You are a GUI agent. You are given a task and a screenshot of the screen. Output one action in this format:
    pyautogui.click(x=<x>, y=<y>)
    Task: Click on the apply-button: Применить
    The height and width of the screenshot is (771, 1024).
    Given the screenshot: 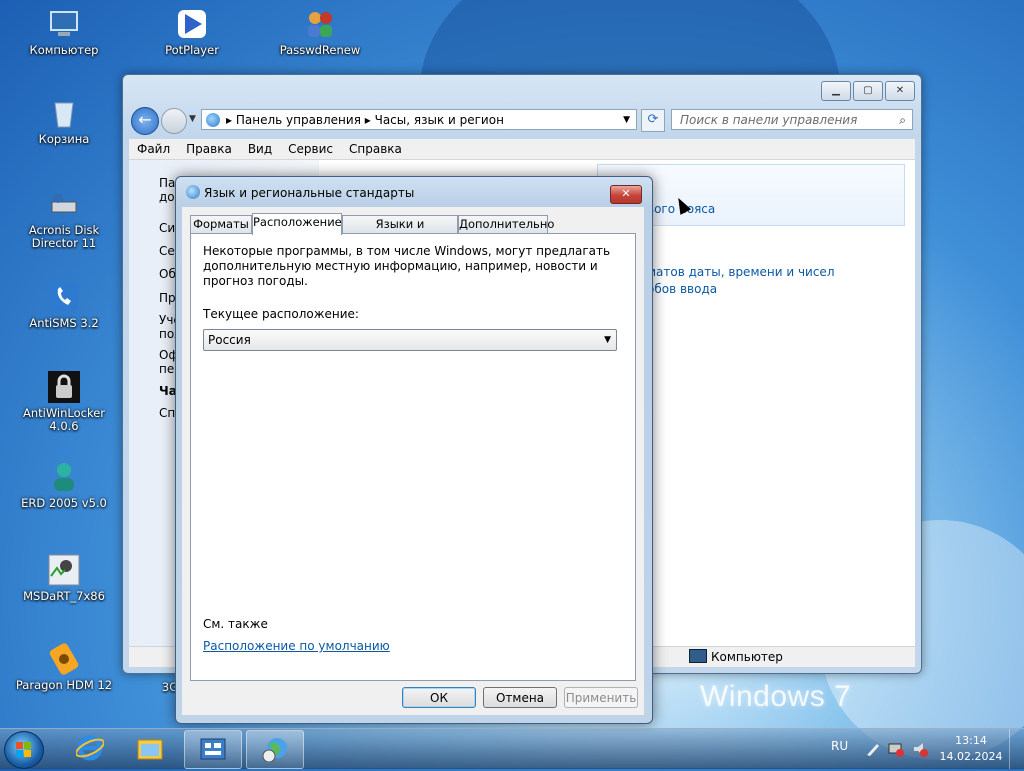 What is the action you would take?
    pyautogui.click(x=601, y=697)
    